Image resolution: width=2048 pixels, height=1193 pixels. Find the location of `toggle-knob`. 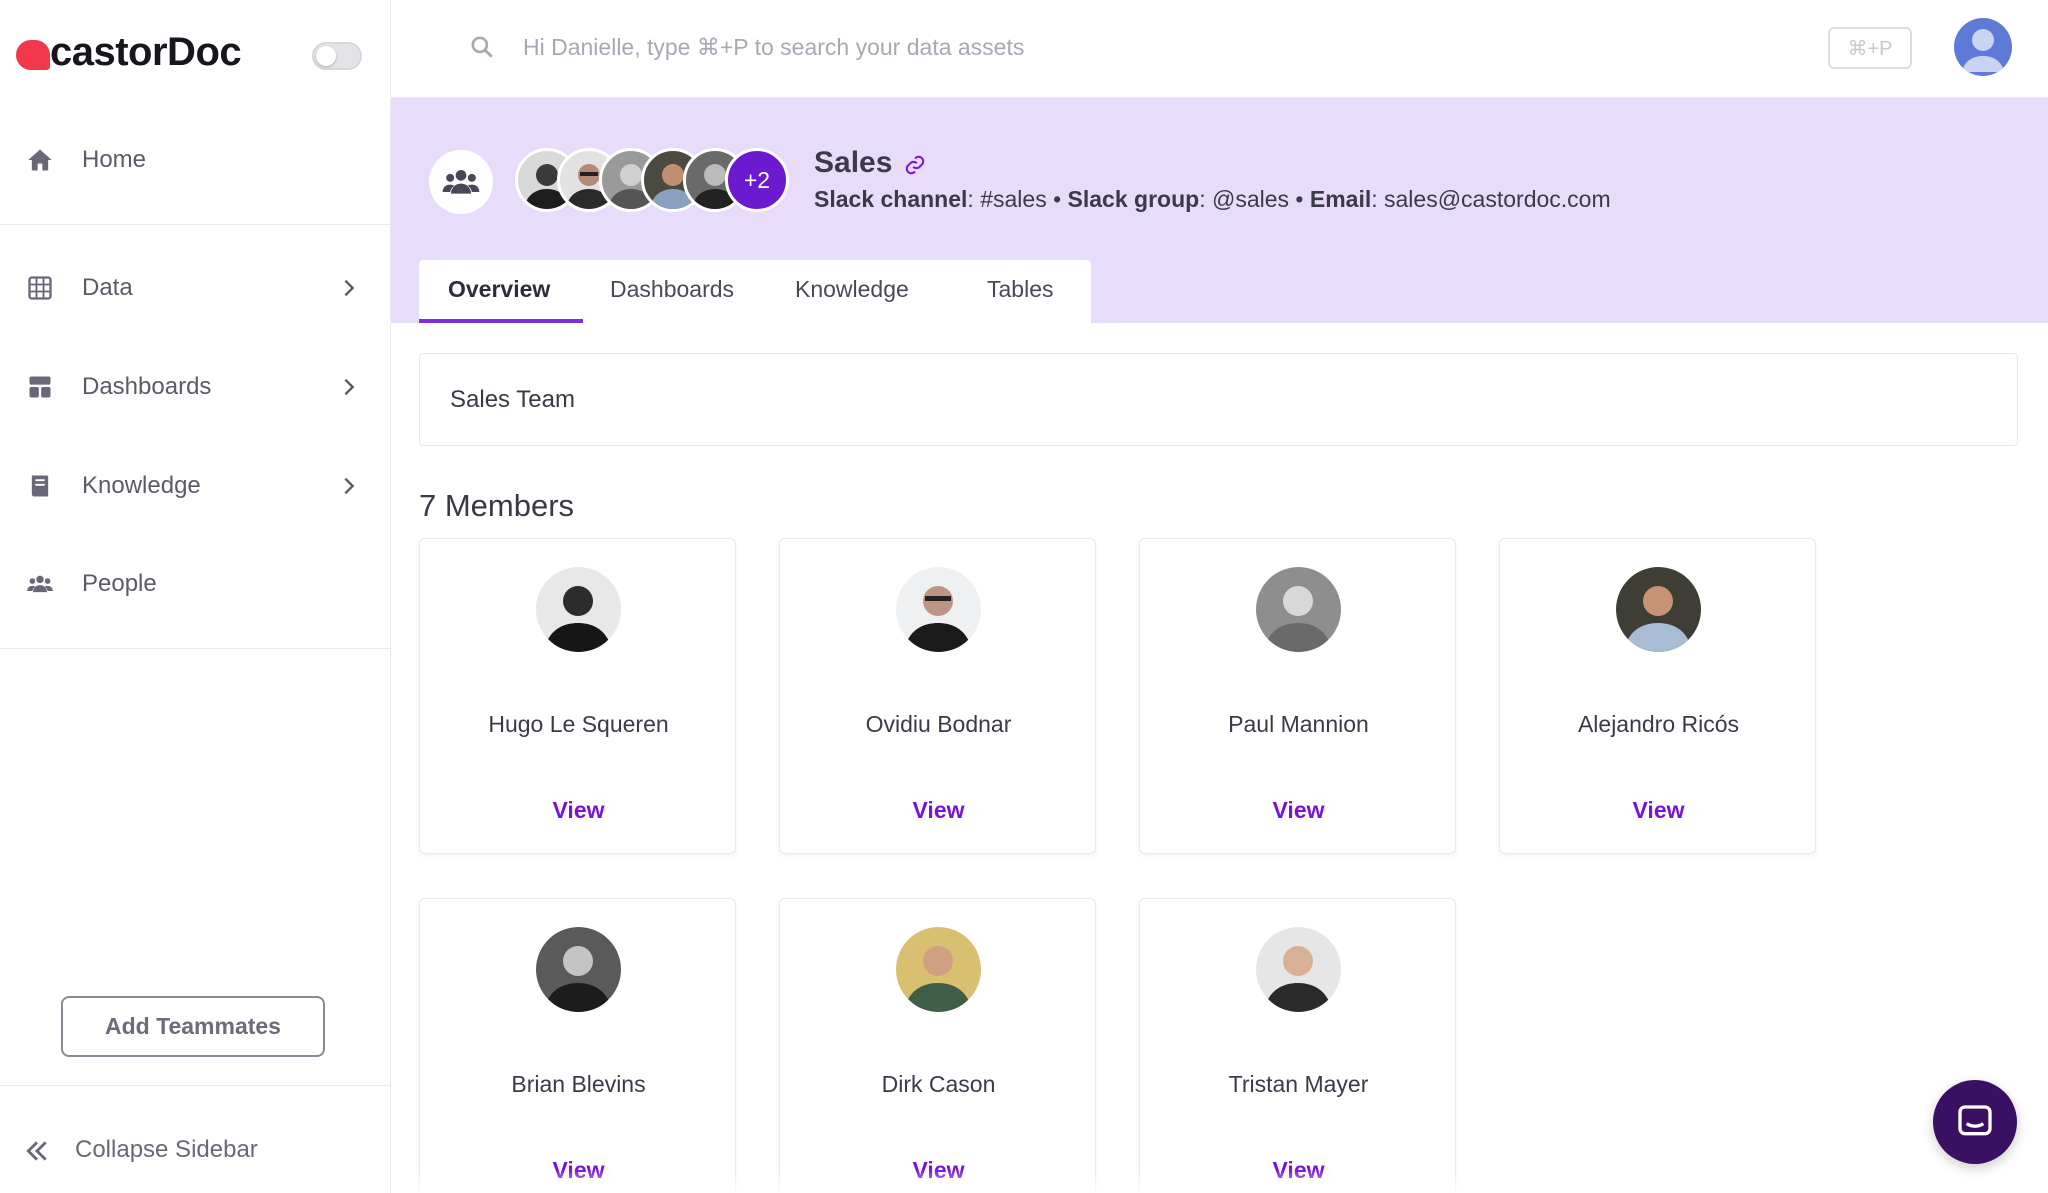

toggle-knob is located at coordinates (326, 56).